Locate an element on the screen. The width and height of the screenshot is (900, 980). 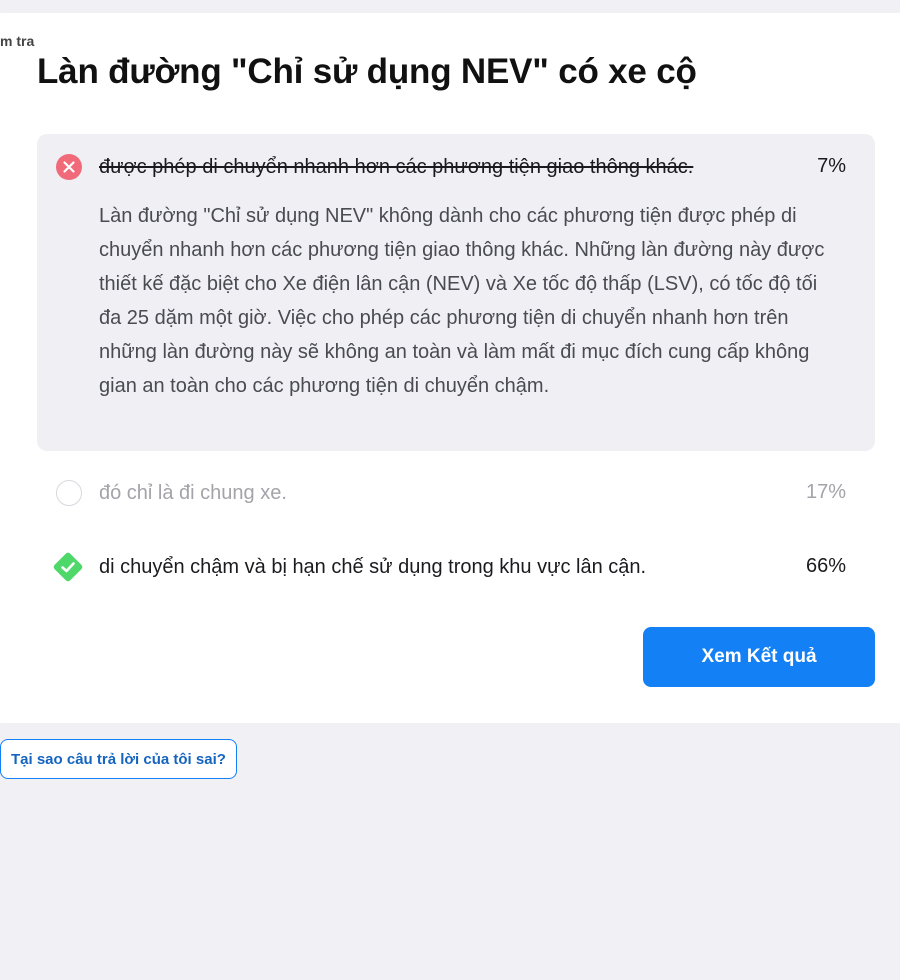
empty-circle-icon is located at coordinates (69, 493).